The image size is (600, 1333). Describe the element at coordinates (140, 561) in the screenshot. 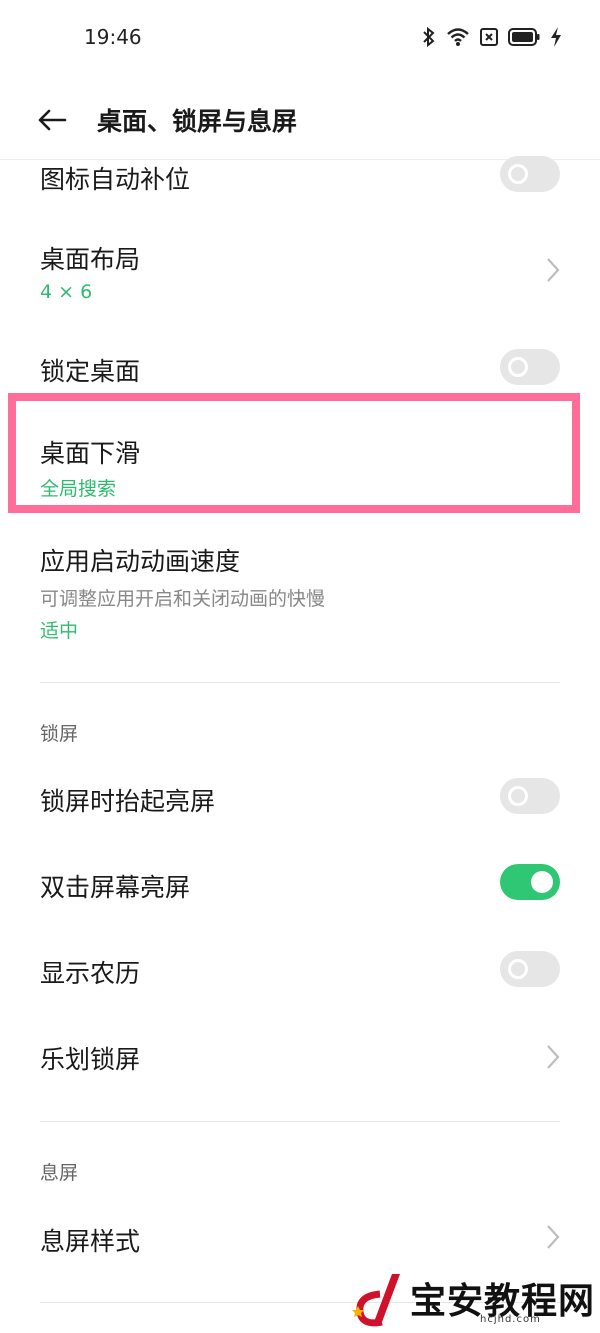

I see `setting-title: 应用启动动画速度` at that location.